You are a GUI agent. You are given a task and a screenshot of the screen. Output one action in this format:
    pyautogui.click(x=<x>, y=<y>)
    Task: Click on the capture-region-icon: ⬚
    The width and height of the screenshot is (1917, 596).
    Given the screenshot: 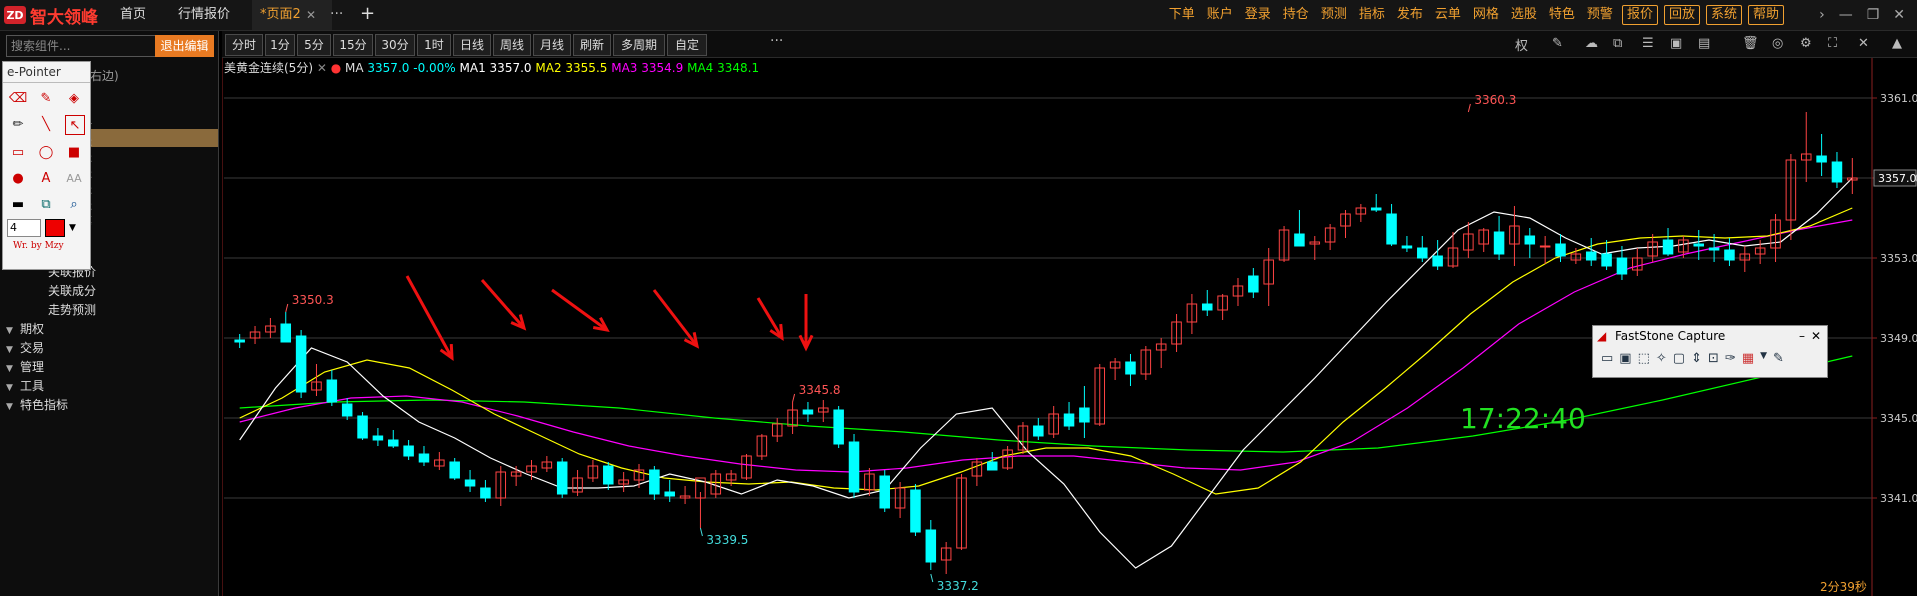 What is the action you would take?
    pyautogui.click(x=1644, y=358)
    